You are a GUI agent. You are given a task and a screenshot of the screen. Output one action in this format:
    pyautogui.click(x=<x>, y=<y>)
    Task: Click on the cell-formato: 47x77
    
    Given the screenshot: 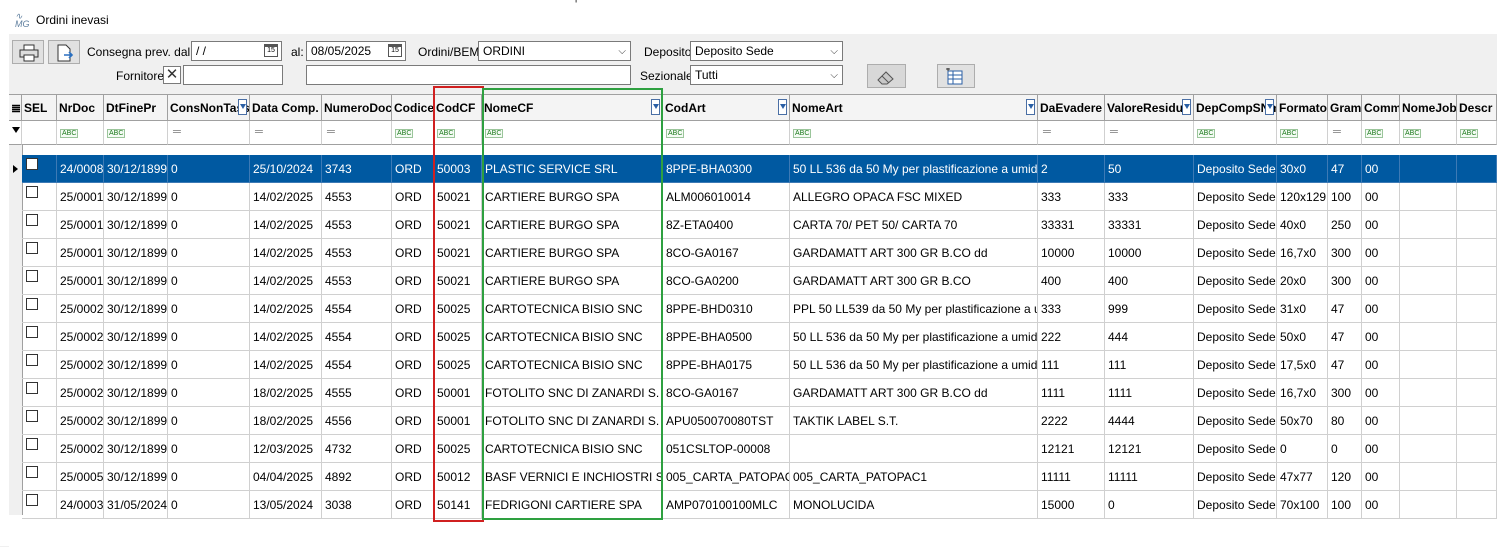 What is the action you would take?
    pyautogui.click(x=1302, y=477)
    